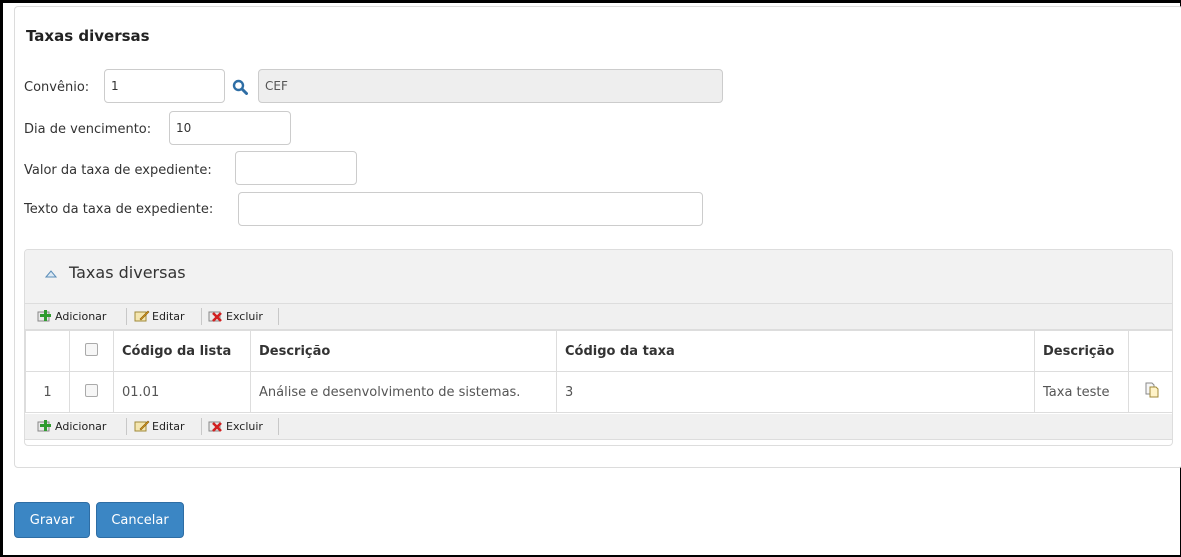 This screenshot has width=1181, height=557. Describe the element at coordinates (88, 129) in the screenshot. I see `dia-vencimento-label: Dia de vencimento:` at that location.